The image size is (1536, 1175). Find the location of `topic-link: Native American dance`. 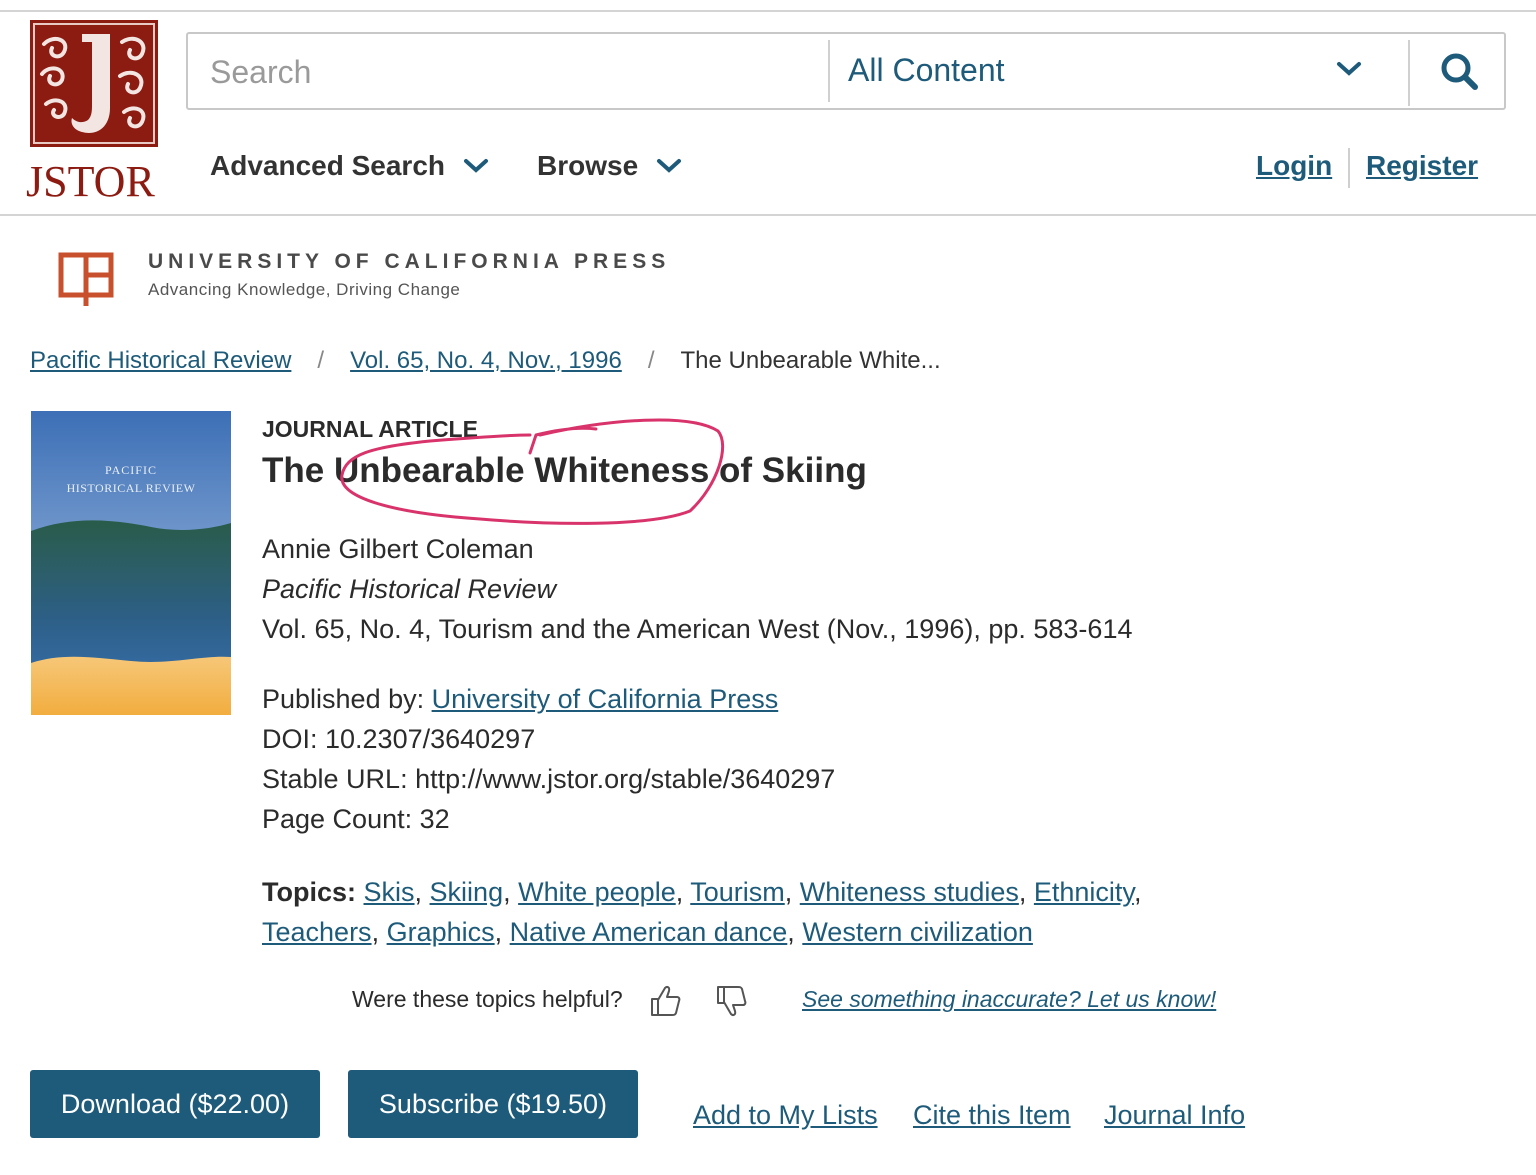

topic-link: Native American dance is located at coordinates (649, 932).